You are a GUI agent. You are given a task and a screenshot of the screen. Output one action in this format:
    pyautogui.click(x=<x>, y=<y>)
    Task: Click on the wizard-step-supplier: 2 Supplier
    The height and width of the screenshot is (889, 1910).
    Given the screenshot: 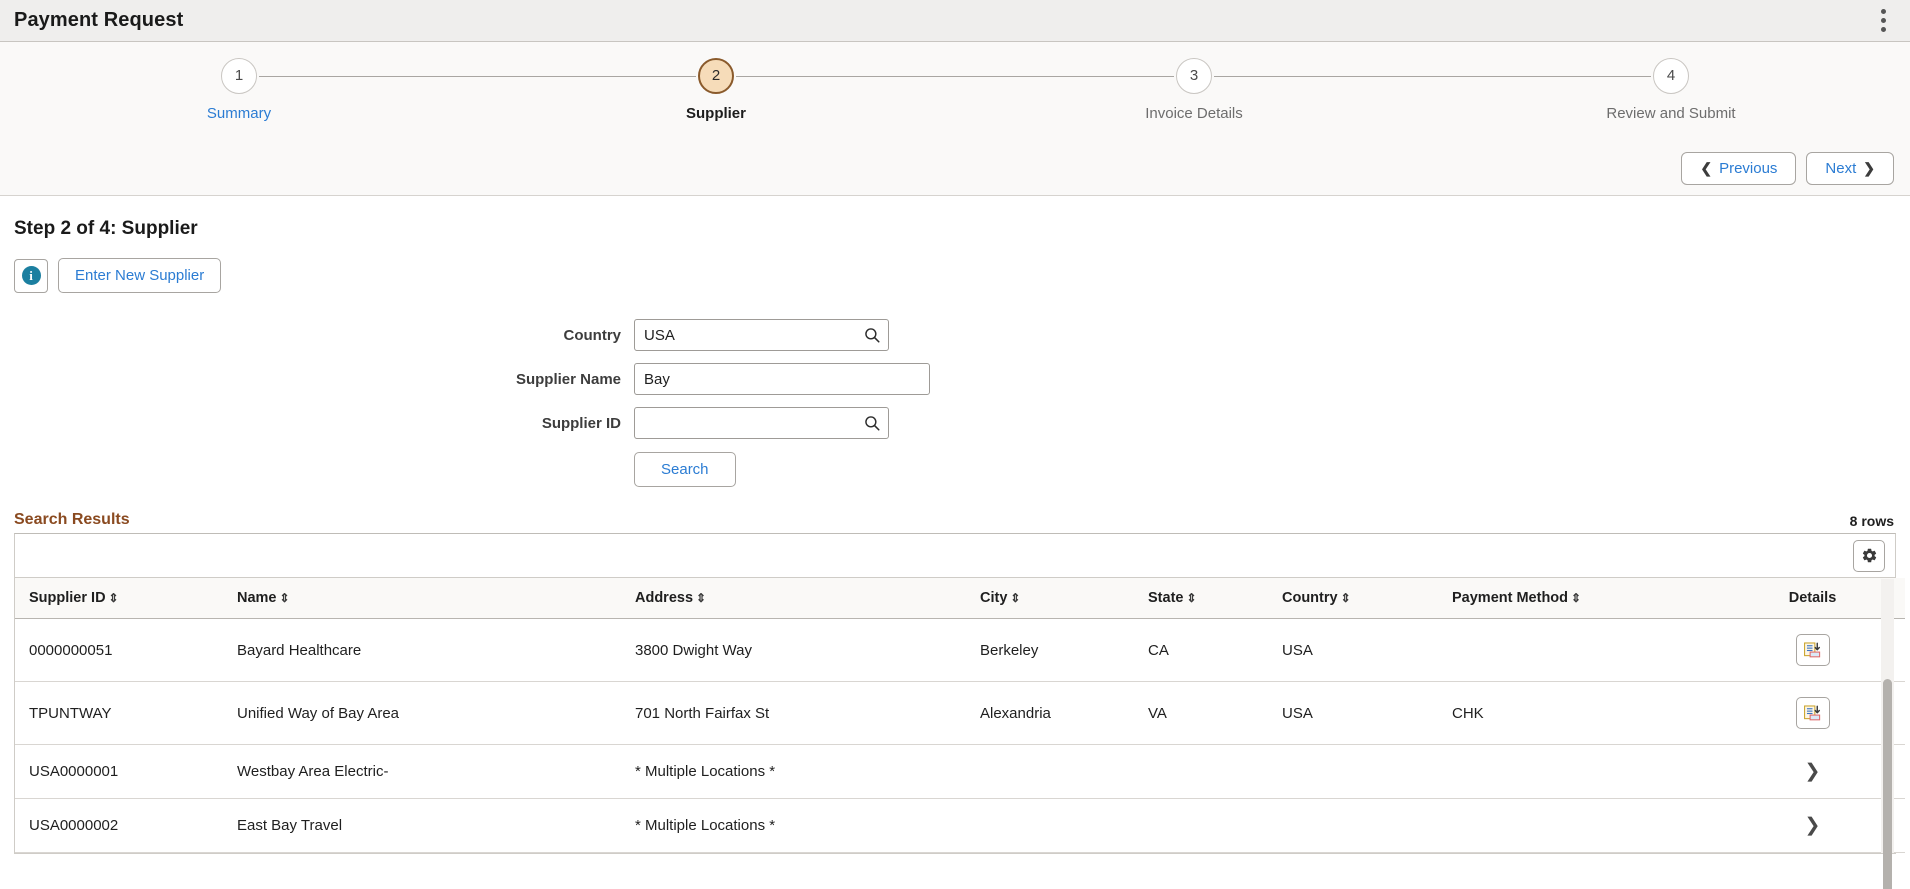 What is the action you would take?
    pyautogui.click(x=716, y=90)
    